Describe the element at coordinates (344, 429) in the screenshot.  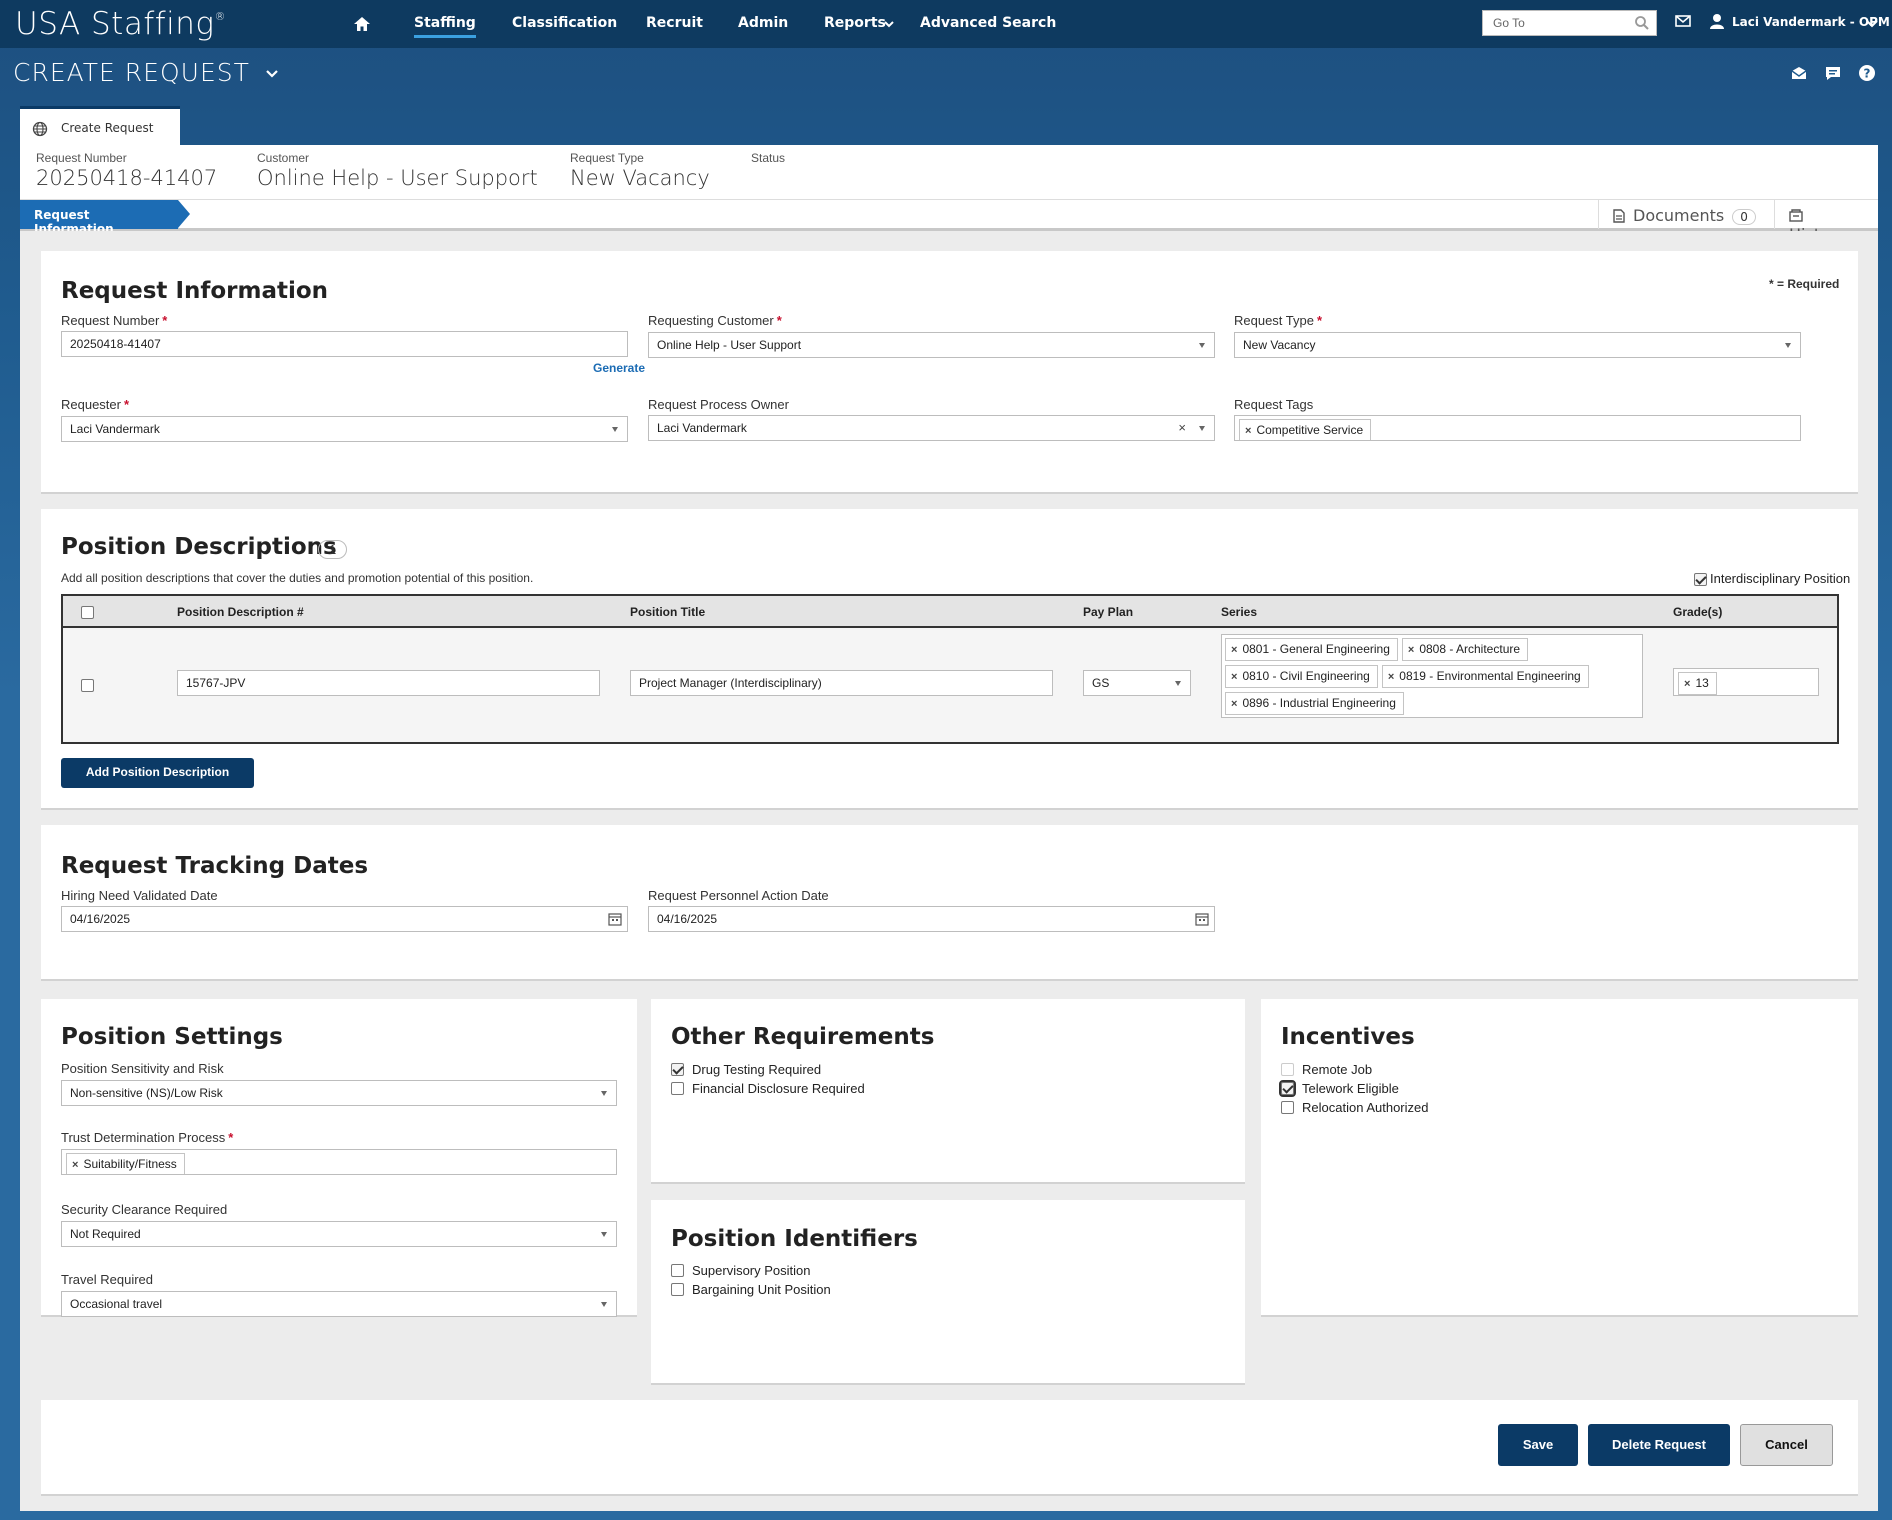
I see `requester-select: Laci Vandermark` at that location.